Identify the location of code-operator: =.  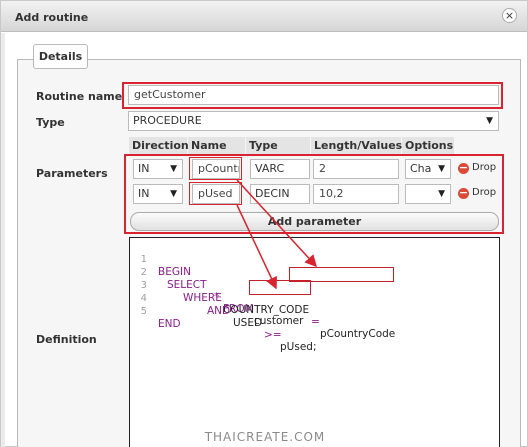
(315, 322).